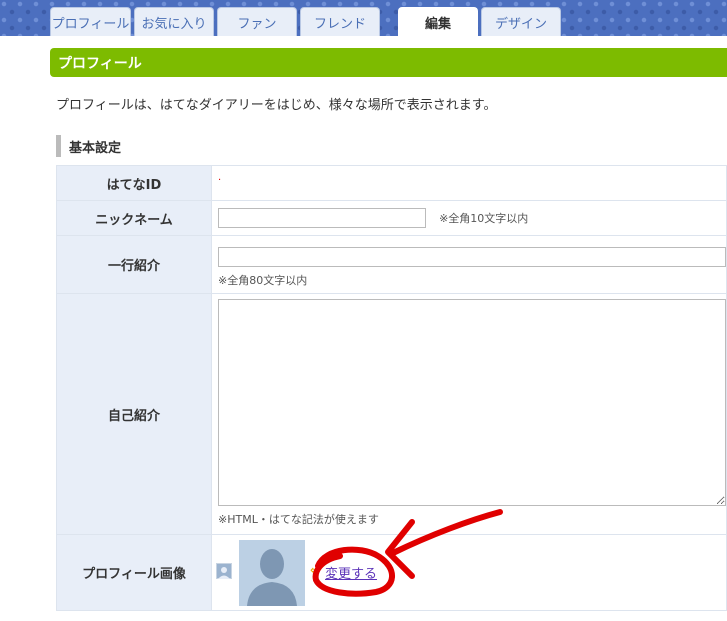 Image resolution: width=727 pixels, height=621 pixels. Describe the element at coordinates (100, 63) in the screenshot. I see `section-title: プロフィール` at that location.